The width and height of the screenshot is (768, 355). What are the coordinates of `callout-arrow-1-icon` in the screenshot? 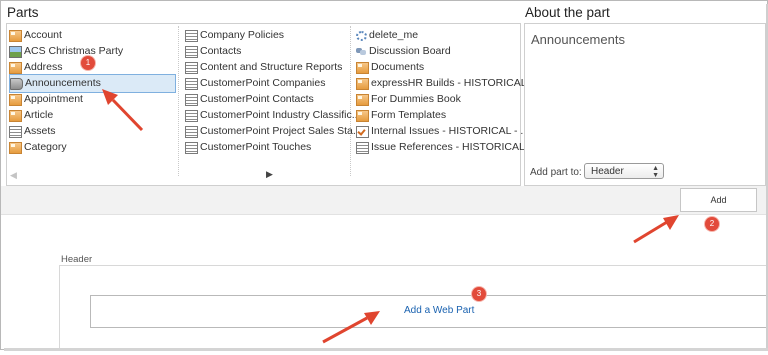 It's located at (123, 110).